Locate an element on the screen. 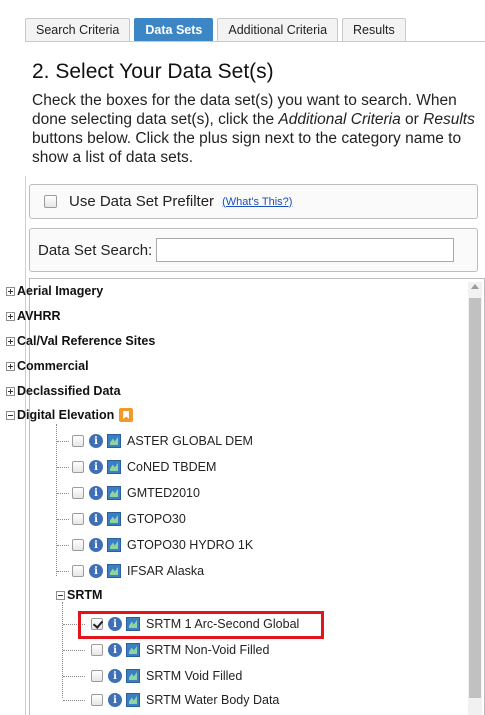 This screenshot has height=715, width=485. dataset-label: GTOPO30 HYDRO 1K is located at coordinates (190, 545).